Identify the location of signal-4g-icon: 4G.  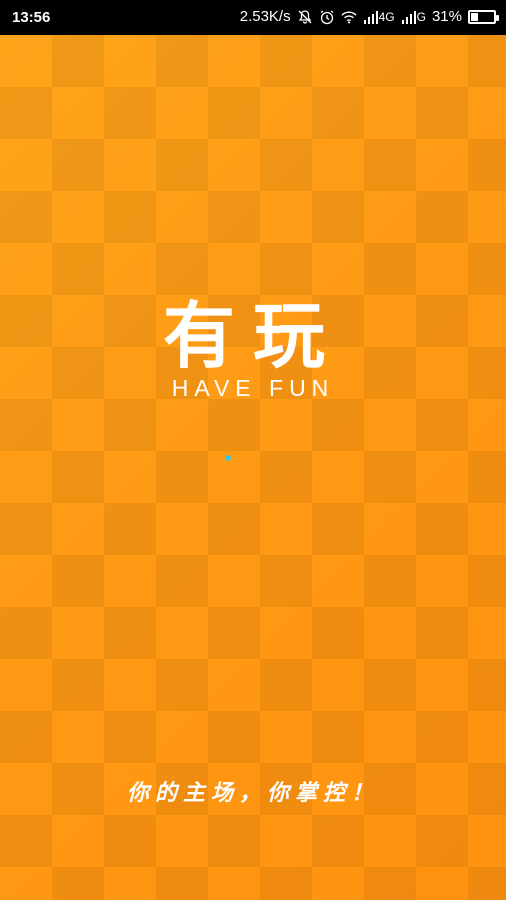
(379, 17).